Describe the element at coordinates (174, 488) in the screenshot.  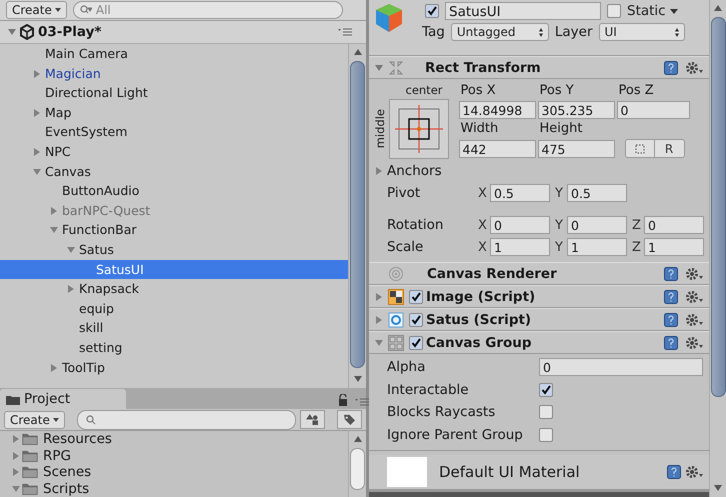
I see `folder-item: Scripts` at that location.